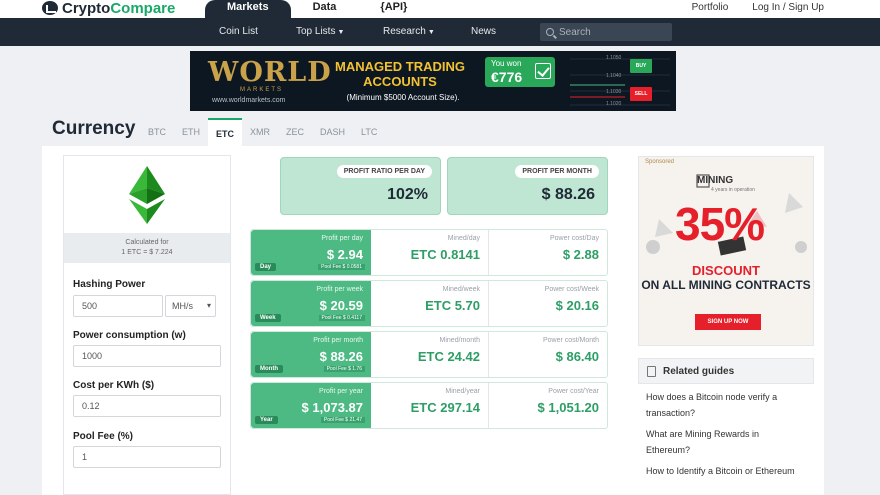  What do you see at coordinates (393, 9) in the screenshot?
I see `tab-api: {API}` at bounding box center [393, 9].